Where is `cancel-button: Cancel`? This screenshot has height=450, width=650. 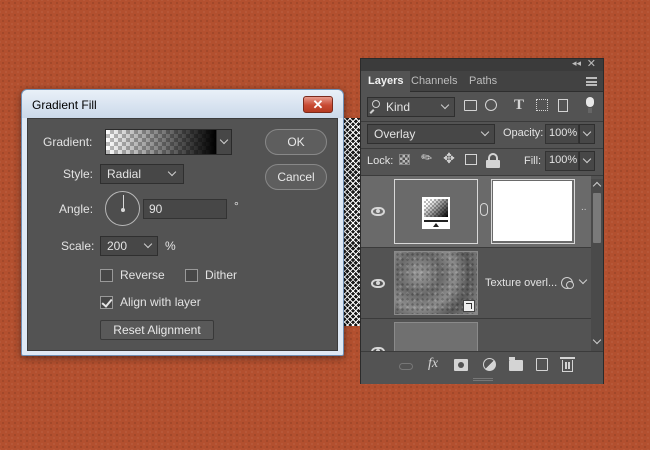 cancel-button: Cancel is located at coordinates (296, 177).